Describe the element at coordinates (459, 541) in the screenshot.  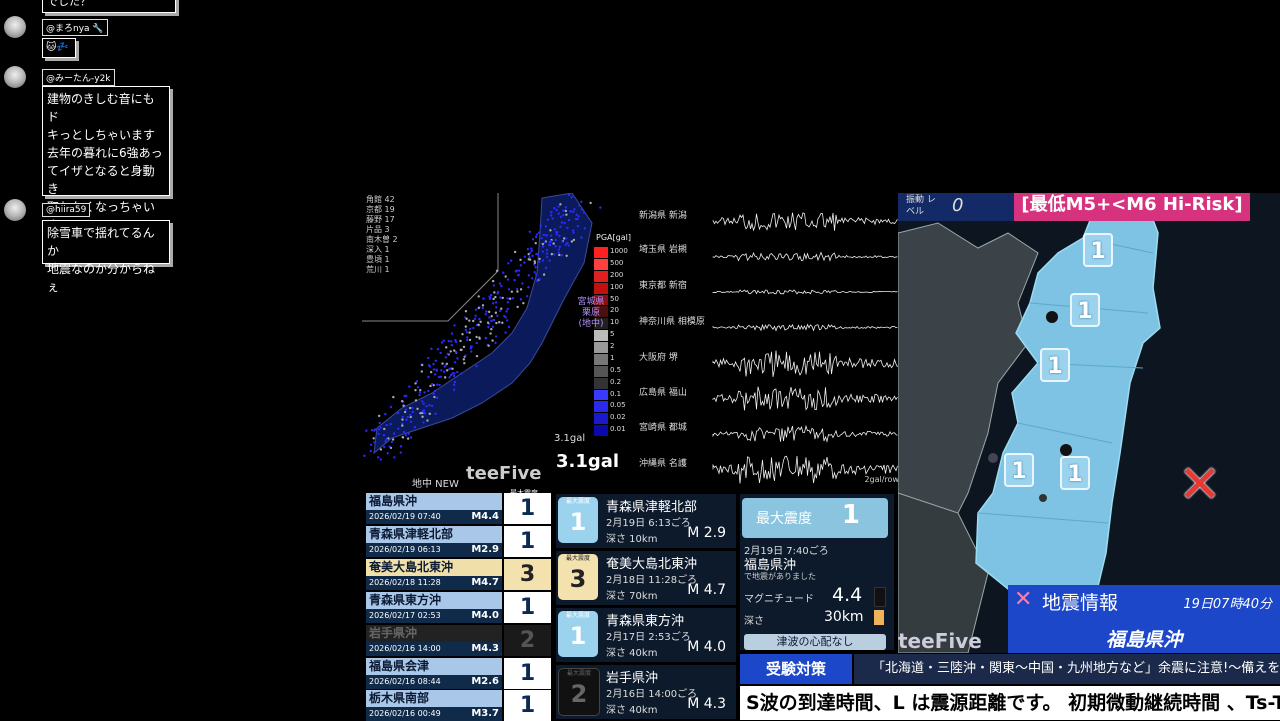
I see `list-item: 青森県津軽北部 2026/02/19 06:13 M2.9 1` at that location.